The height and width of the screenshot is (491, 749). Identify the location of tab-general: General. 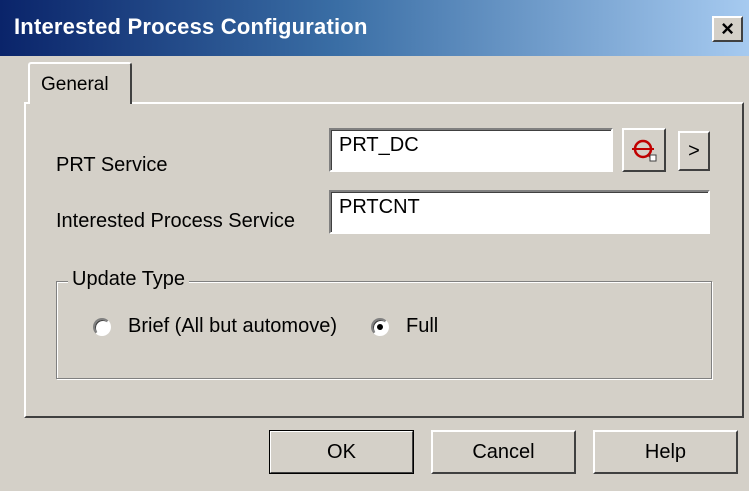
(80, 83).